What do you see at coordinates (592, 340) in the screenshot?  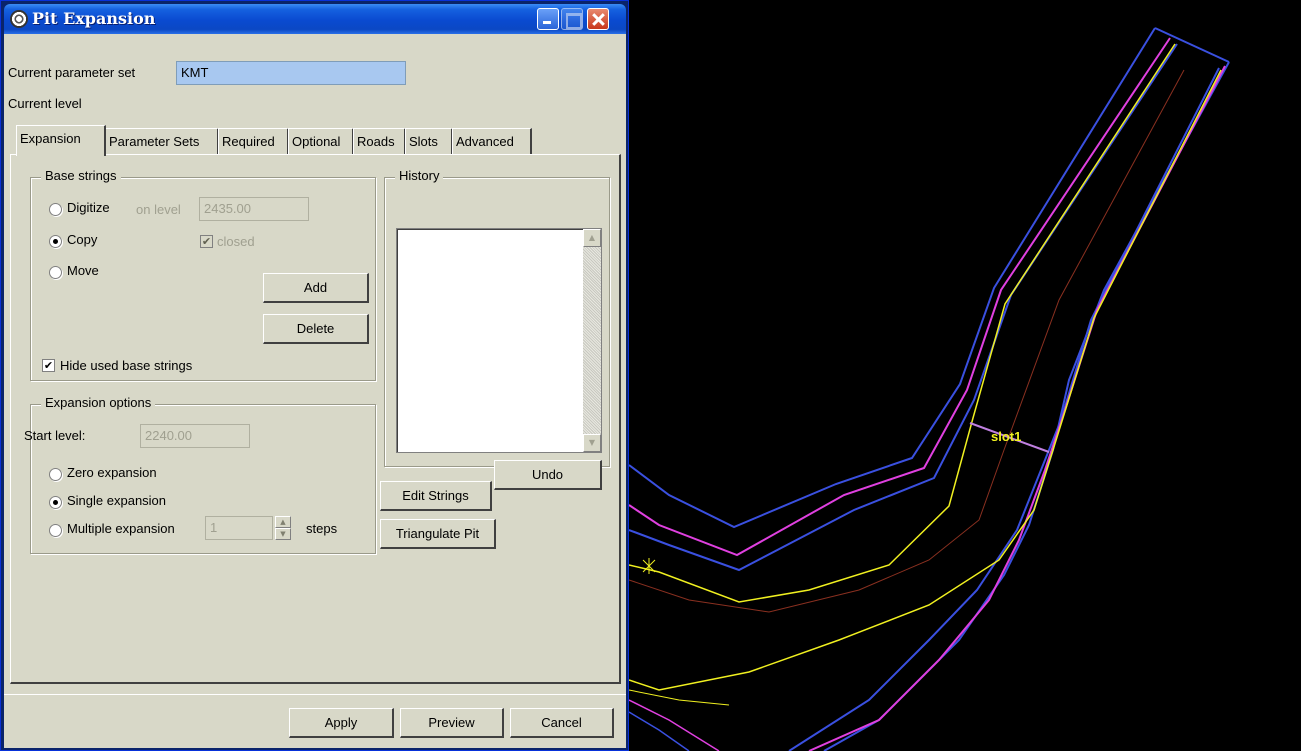 I see `history-scrollbar: ▲ ▼` at bounding box center [592, 340].